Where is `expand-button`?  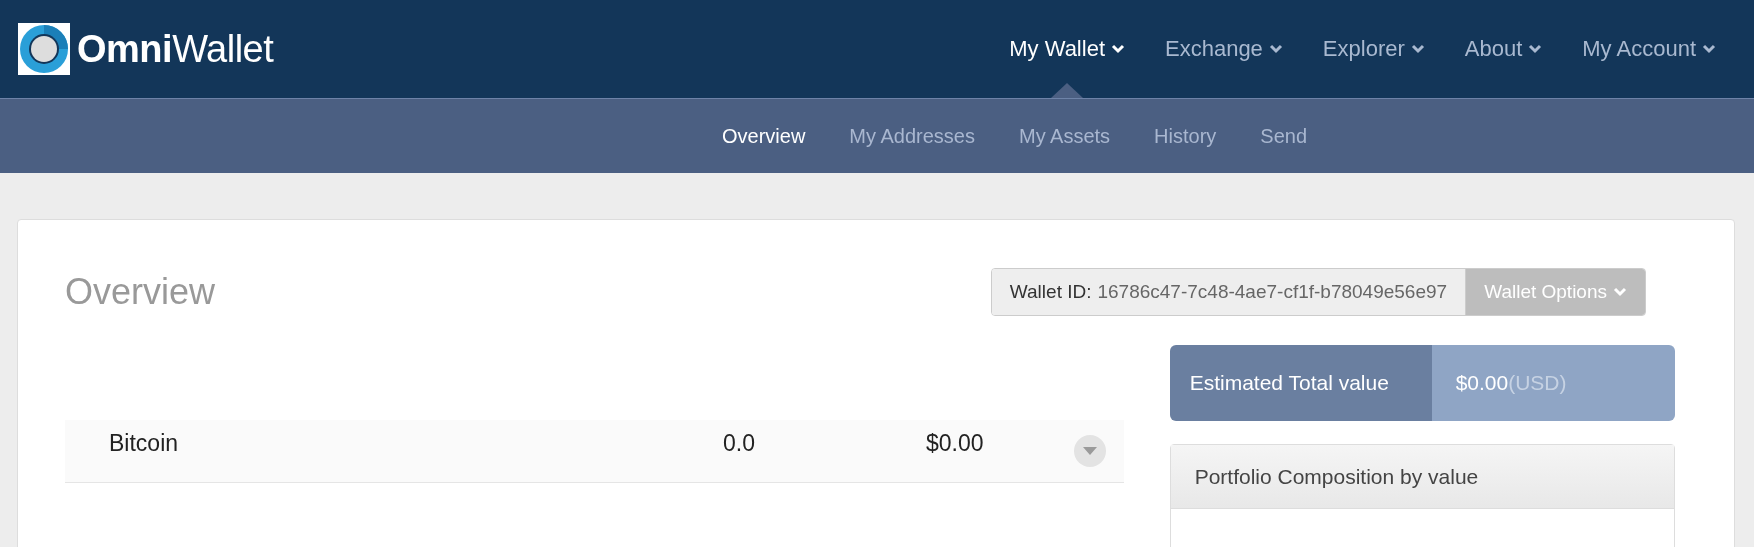 expand-button is located at coordinates (1090, 451).